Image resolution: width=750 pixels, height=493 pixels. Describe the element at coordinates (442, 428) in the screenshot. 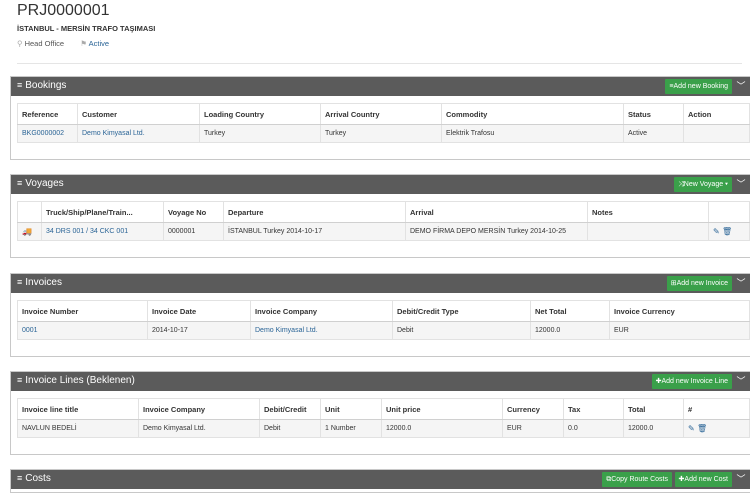

I see `line-unit-price: 12000.0` at that location.